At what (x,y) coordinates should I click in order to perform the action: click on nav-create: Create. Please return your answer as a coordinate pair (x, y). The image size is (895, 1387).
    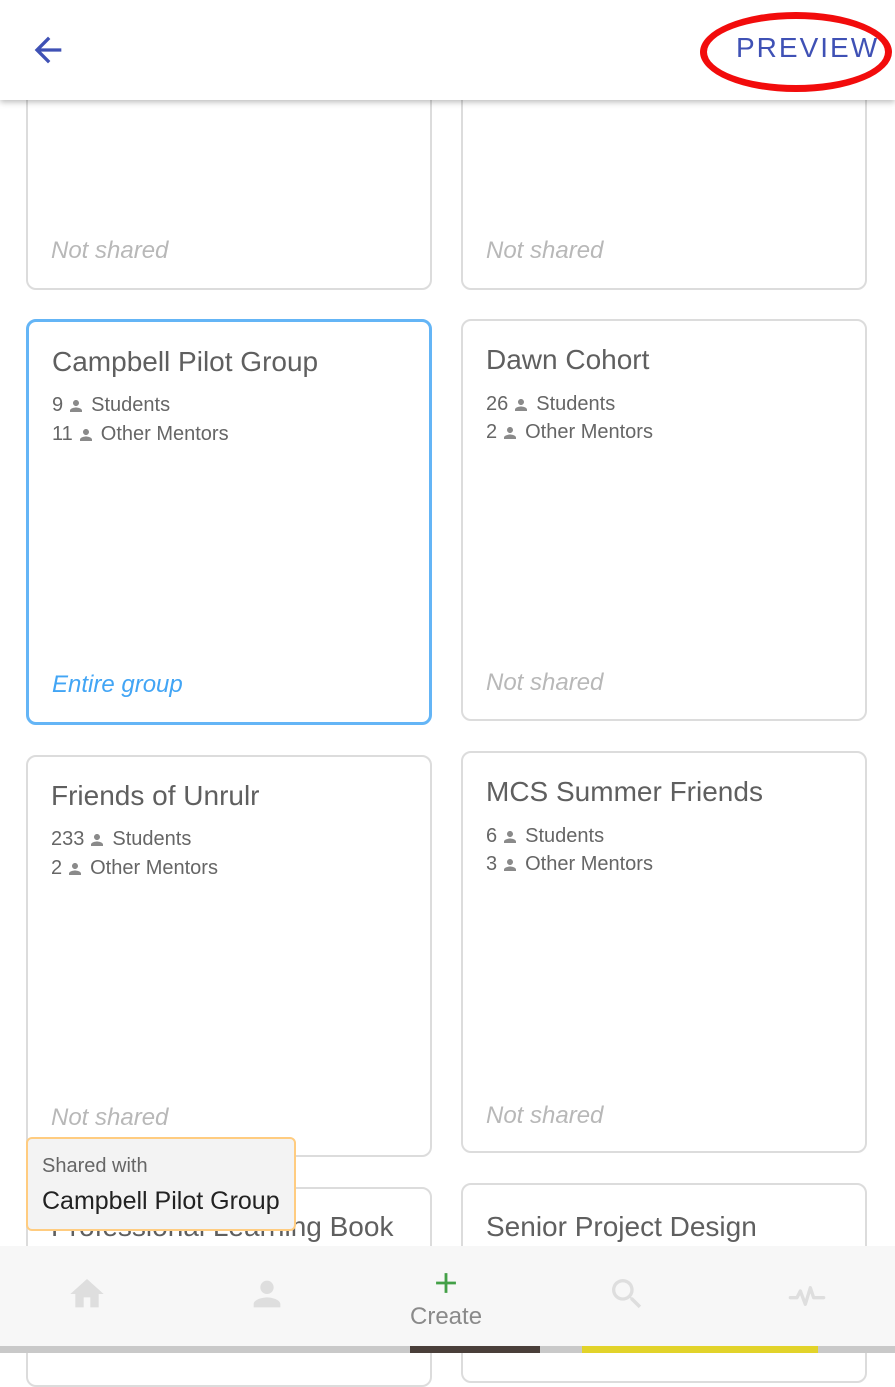
    Looking at the image, I should click on (446, 1296).